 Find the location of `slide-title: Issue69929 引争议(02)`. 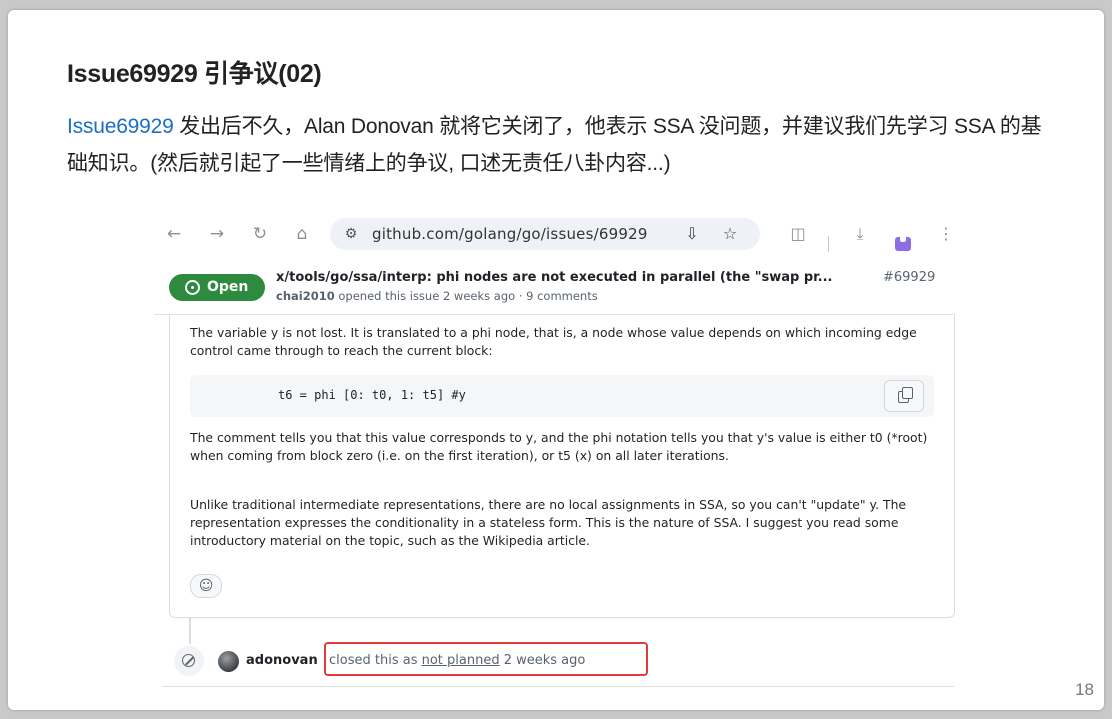

slide-title: Issue69929 引争议(02) is located at coordinates (194, 74).